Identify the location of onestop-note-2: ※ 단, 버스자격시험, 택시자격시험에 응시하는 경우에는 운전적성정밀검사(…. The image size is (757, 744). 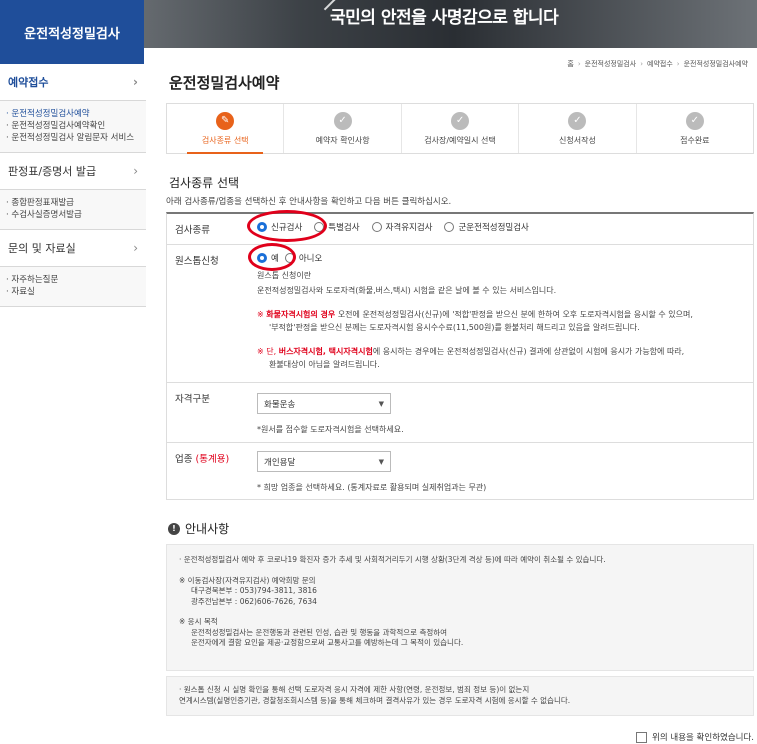
(471, 351).